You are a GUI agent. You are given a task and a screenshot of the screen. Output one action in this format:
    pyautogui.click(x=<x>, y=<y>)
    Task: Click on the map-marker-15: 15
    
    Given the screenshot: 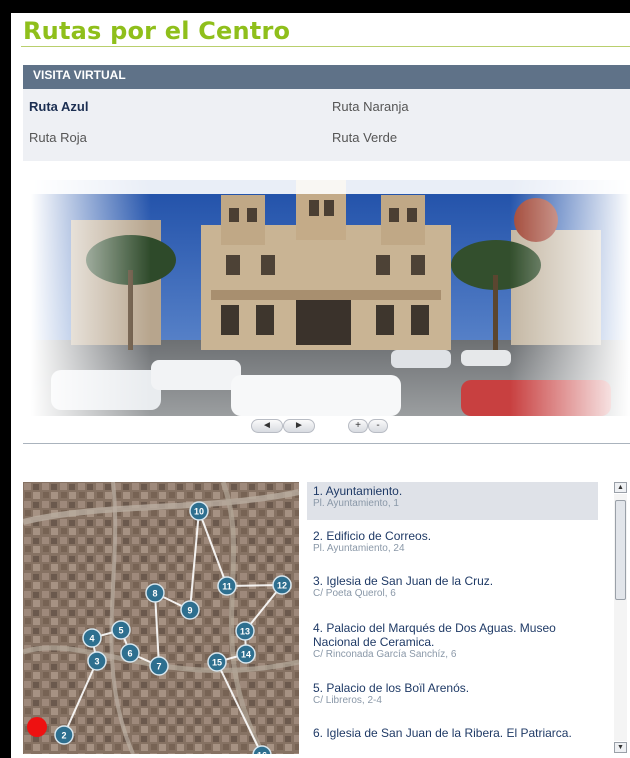 What is the action you would take?
    pyautogui.click(x=217, y=662)
    